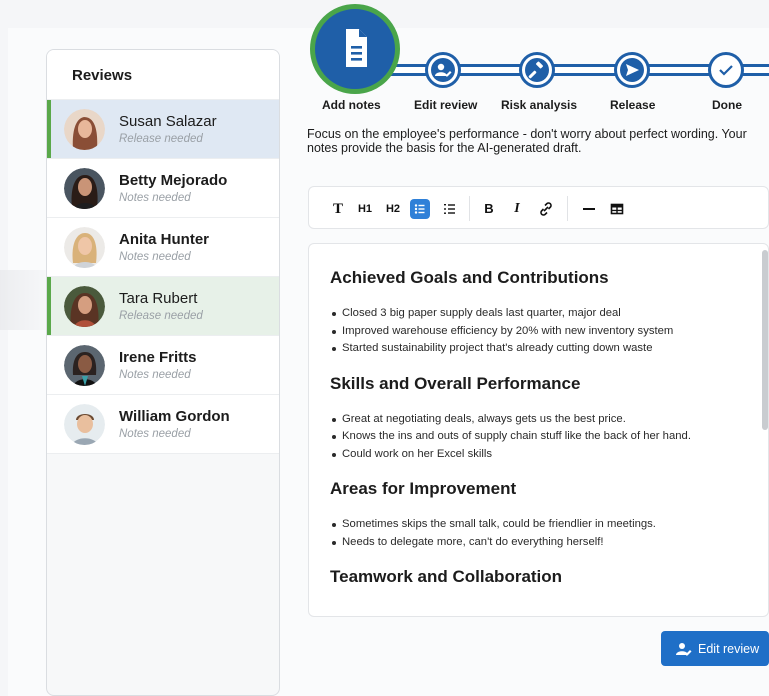 This screenshot has width=769, height=696. I want to click on review-item-name: Irene Fritts, so click(158, 357).